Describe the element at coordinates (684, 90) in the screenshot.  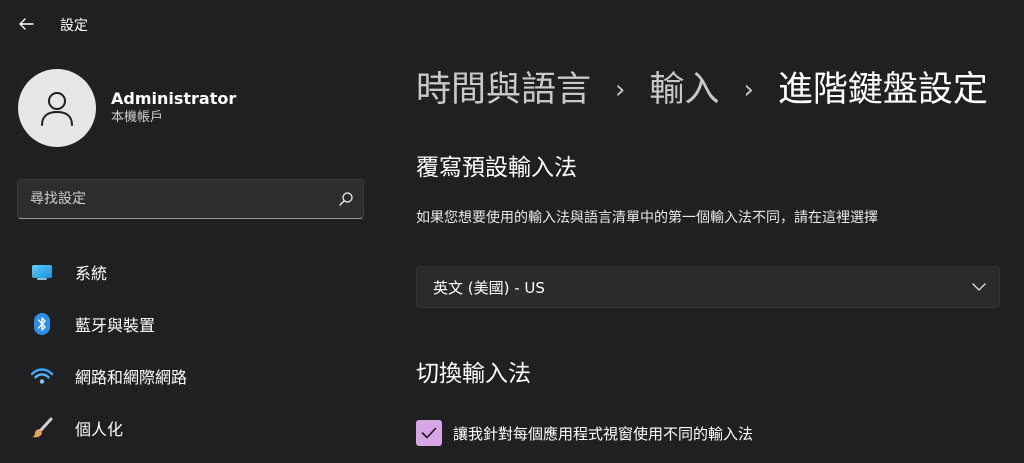
I see `breadcrumb-item-typing: 輸入` at that location.